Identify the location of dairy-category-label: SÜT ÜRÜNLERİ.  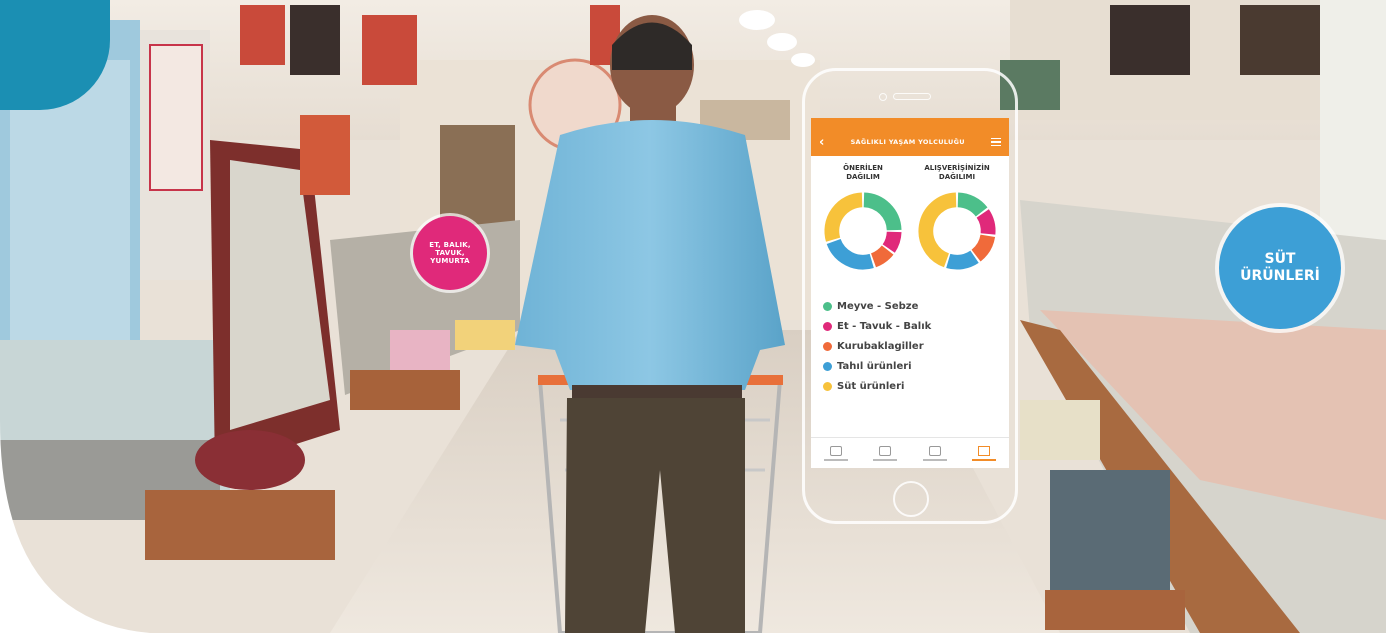
(1280, 267).